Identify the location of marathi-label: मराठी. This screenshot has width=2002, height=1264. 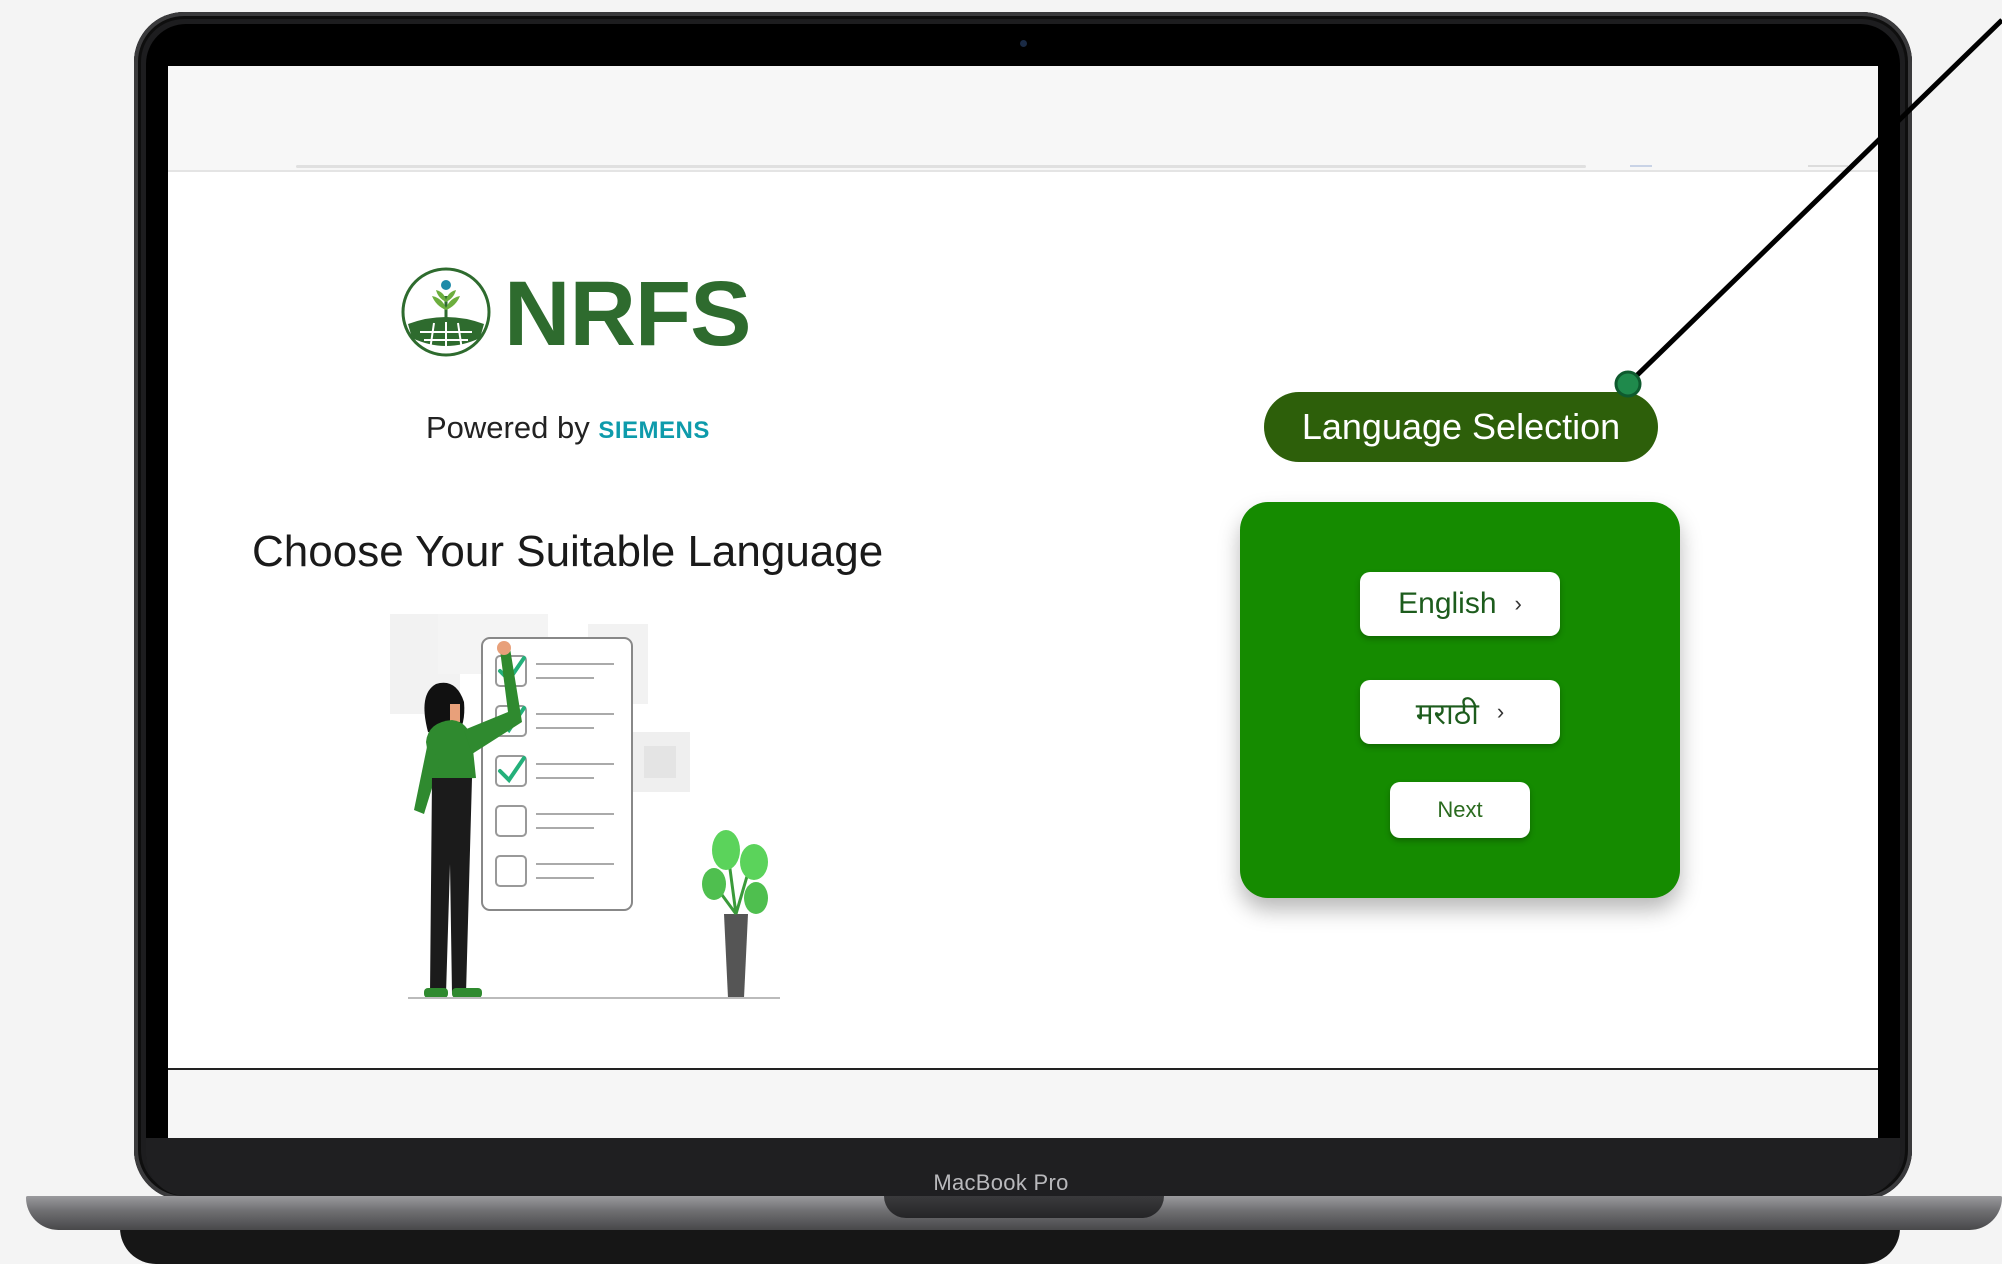
(1447, 714).